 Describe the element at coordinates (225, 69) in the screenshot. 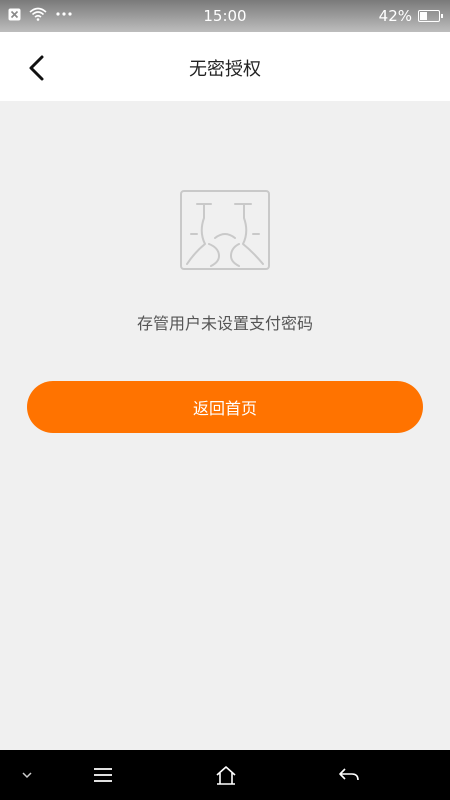

I see `page-title: 无密授权` at that location.